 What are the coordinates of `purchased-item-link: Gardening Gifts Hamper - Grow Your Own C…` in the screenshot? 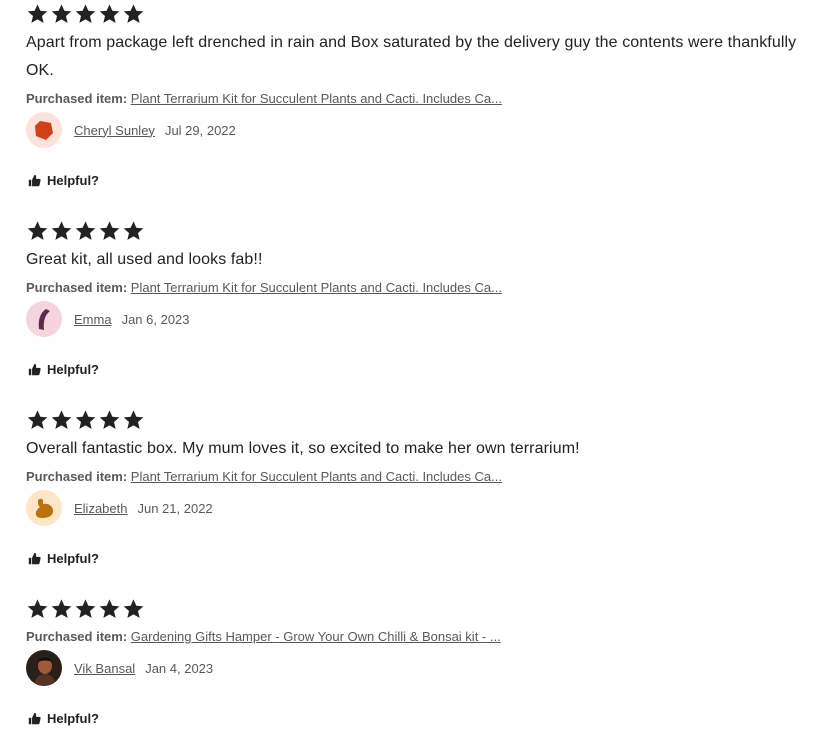 It's located at (316, 636).